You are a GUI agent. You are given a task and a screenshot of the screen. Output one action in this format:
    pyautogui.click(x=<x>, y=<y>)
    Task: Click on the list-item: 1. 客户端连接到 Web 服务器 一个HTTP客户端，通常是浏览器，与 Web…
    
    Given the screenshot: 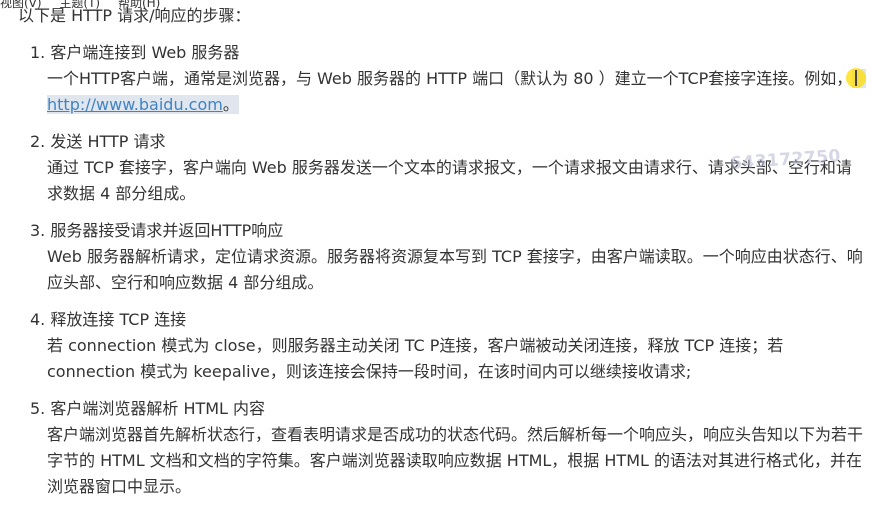 What is the action you would take?
    pyautogui.click(x=448, y=79)
    